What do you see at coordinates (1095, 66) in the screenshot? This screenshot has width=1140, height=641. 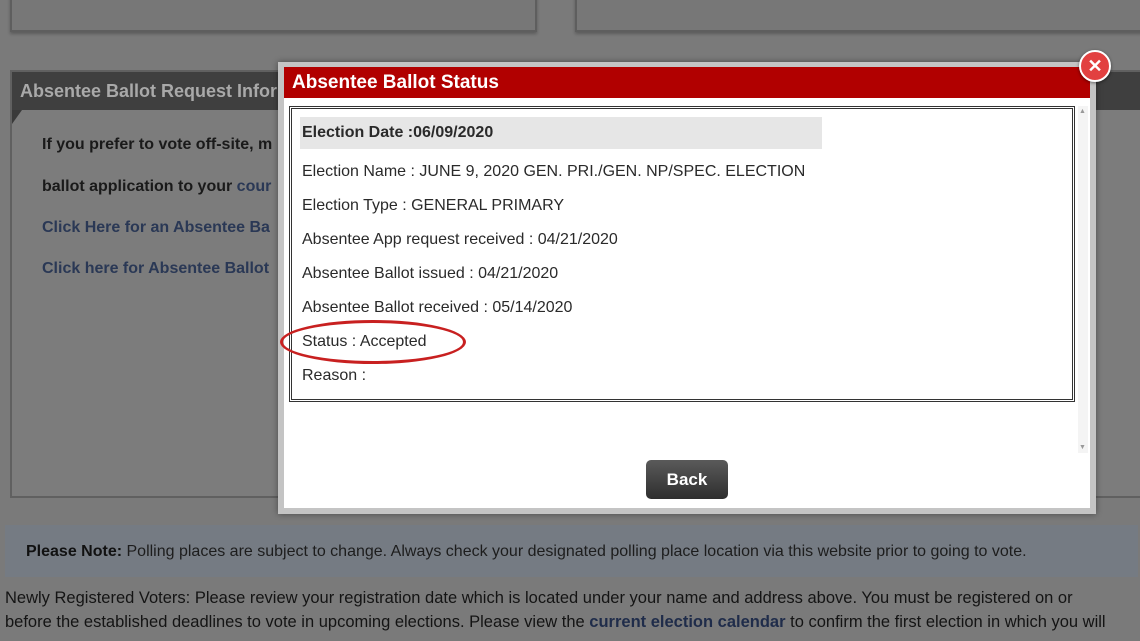 I see `close-icon: ✕` at bounding box center [1095, 66].